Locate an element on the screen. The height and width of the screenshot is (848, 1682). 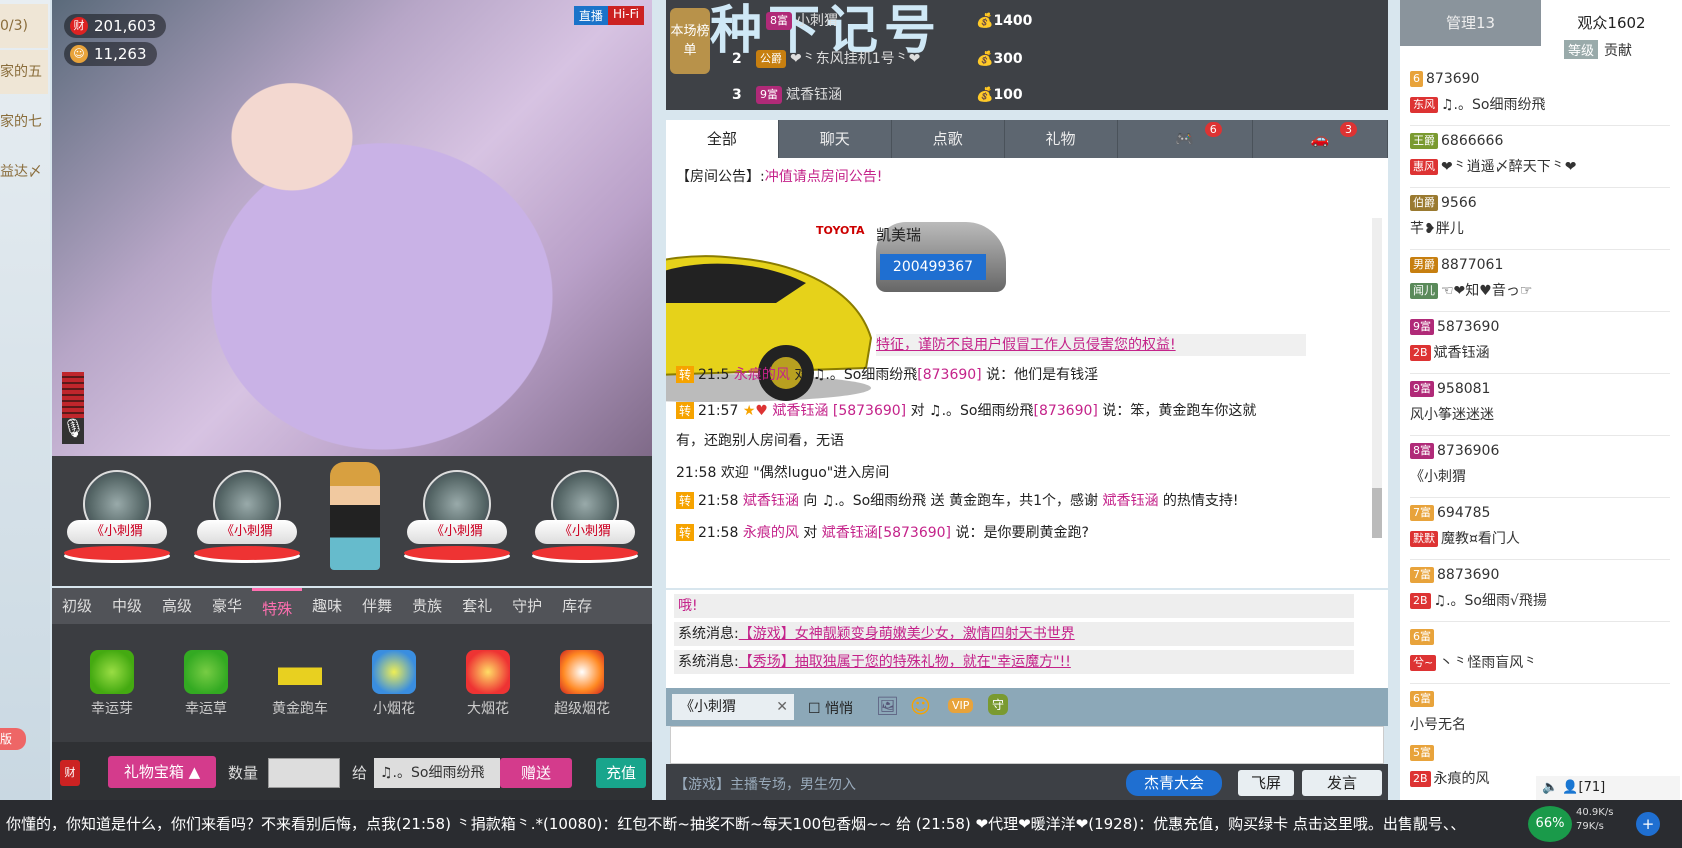
gift-grid: 幸运芽 幸运草 黄金跑车 小烟花 大烟花 超级烟花 is located at coordinates (352, 683).